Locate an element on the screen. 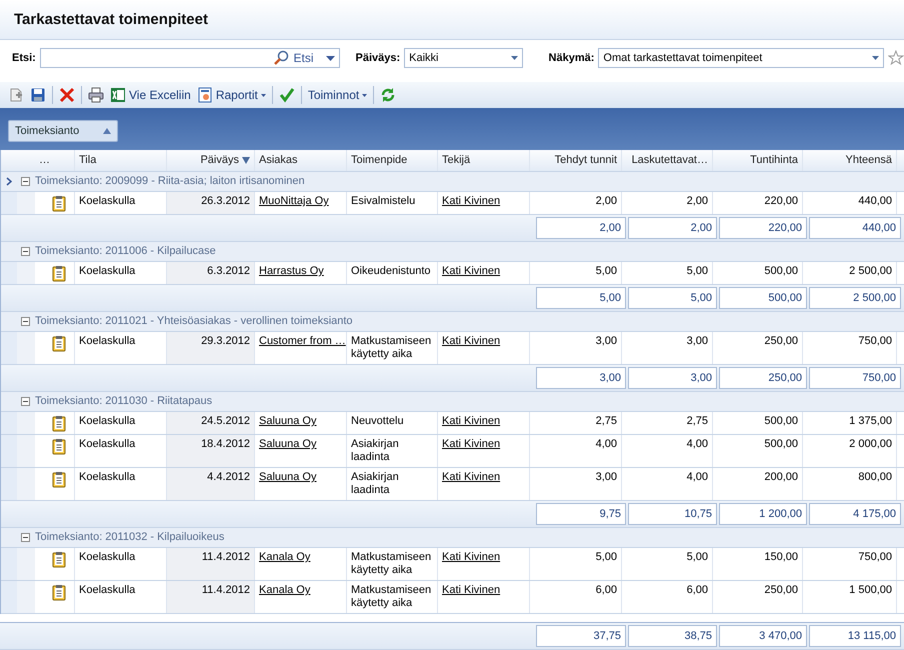 Image resolution: width=904 pixels, height=650 pixels. subtotal-cell: 5,00 is located at coordinates (581, 298).